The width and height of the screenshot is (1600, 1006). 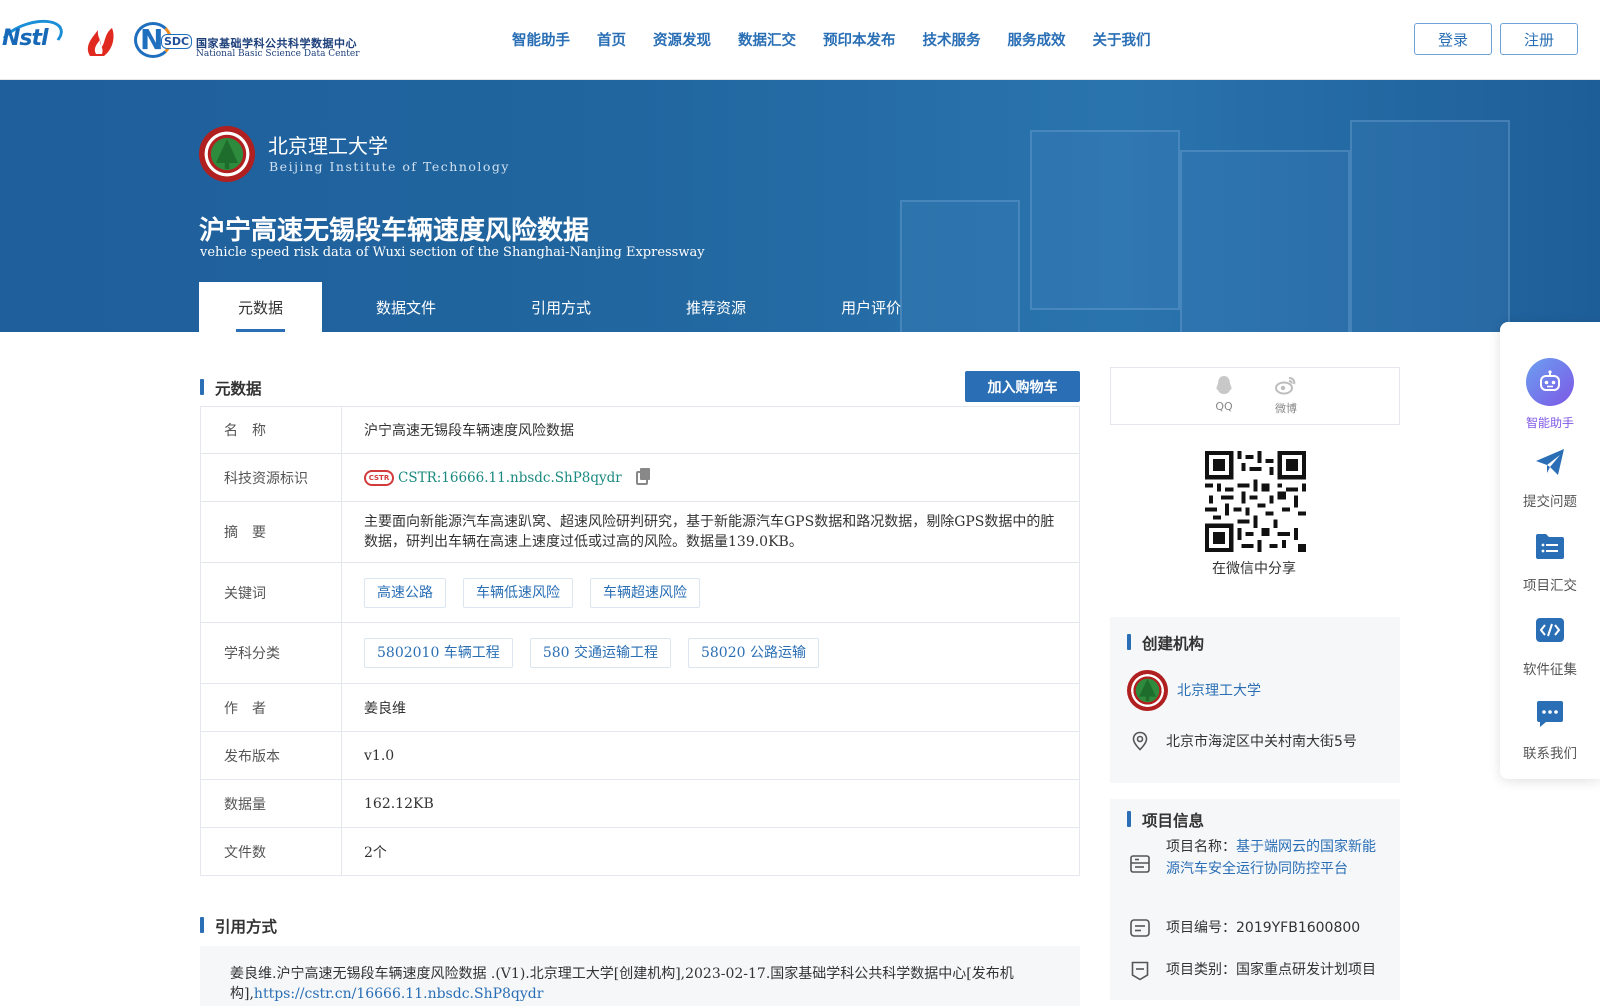 I want to click on project-code-icon, so click(x=1140, y=928).